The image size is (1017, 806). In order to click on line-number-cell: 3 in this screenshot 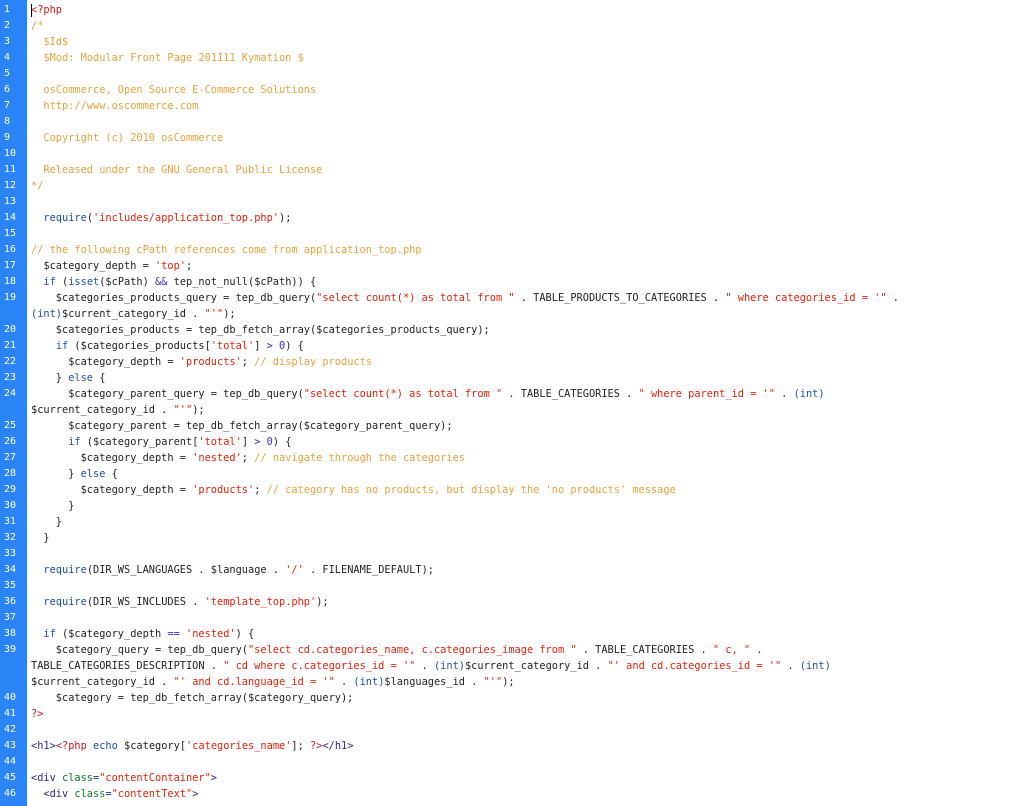, I will do `click(13, 42)`.